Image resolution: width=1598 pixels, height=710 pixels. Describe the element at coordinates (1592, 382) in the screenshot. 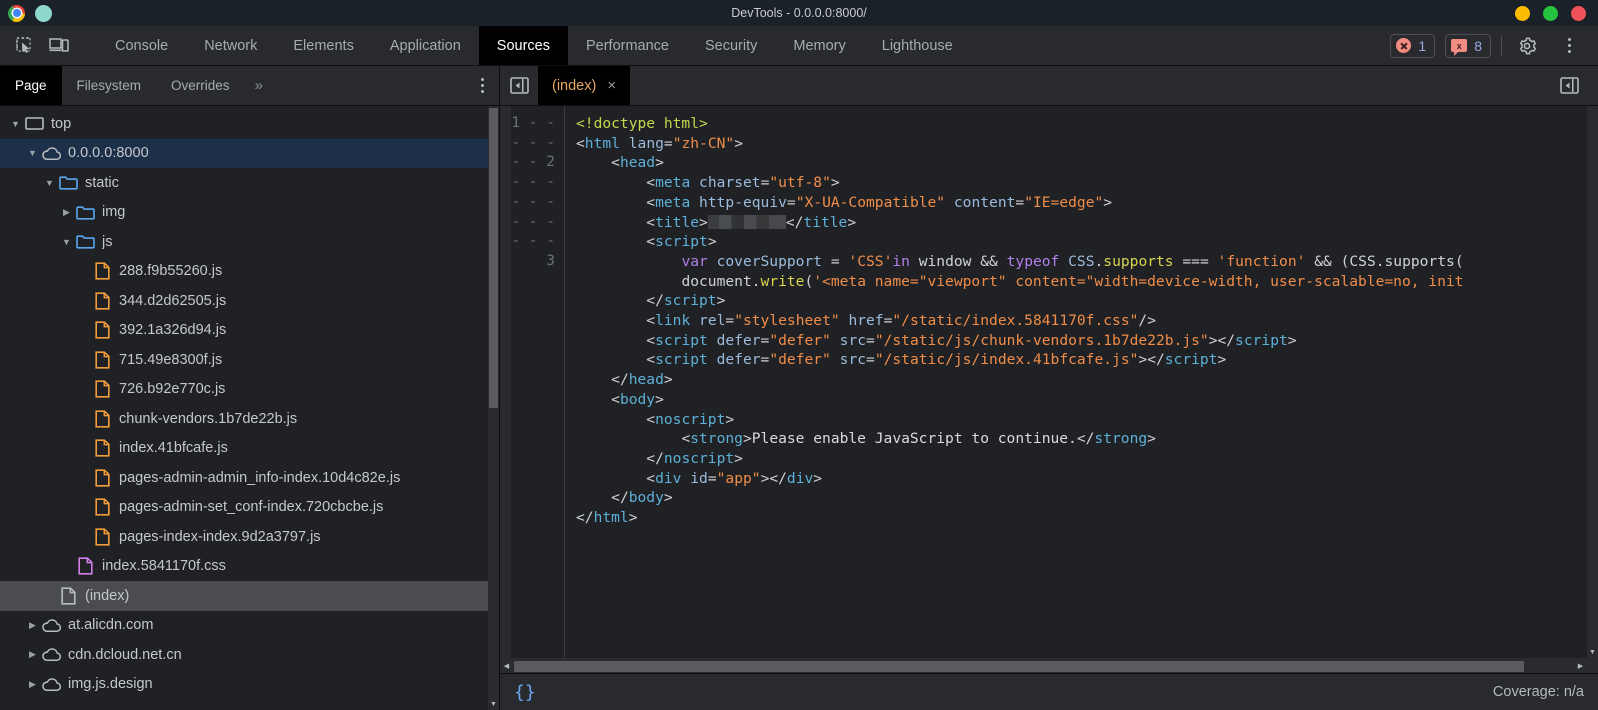

I see `editor-vertical-scrollbar: ▼` at that location.